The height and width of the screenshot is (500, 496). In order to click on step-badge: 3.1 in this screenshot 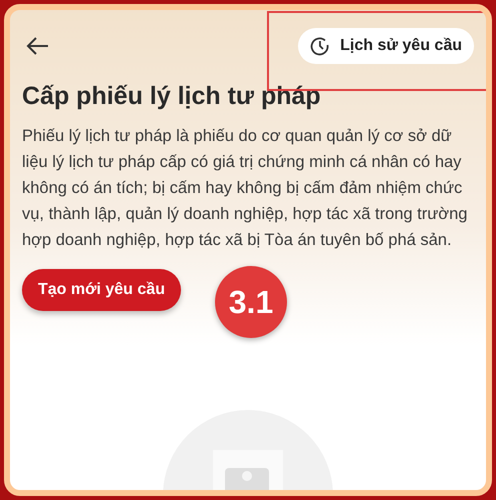, I will do `click(251, 302)`.